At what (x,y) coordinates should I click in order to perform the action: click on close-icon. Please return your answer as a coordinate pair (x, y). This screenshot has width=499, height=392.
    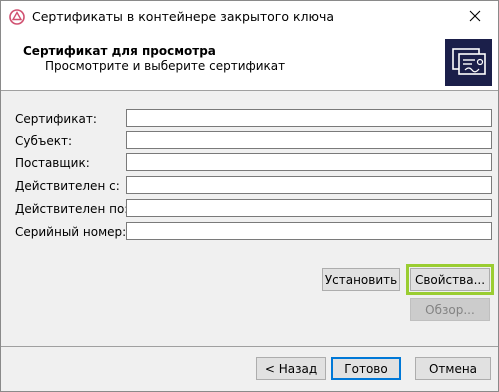
    Looking at the image, I should click on (475, 17).